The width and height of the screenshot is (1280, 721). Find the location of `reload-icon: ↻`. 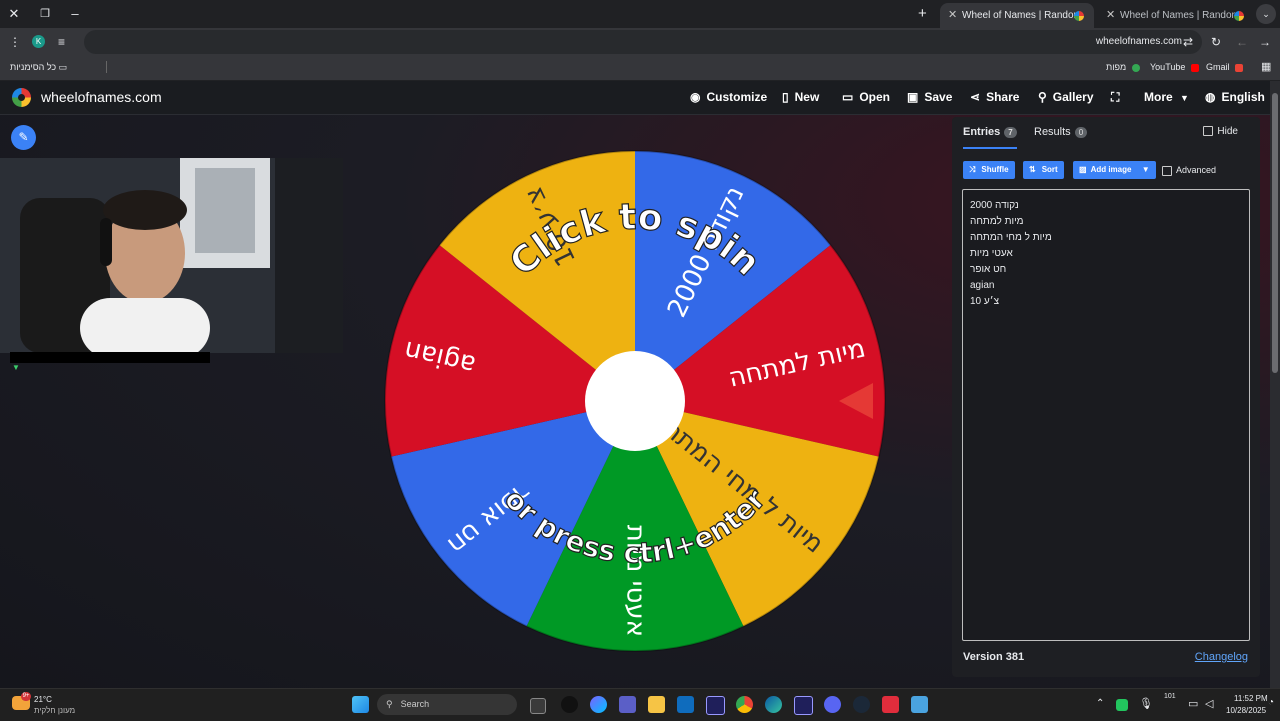

reload-icon: ↻ is located at coordinates (1216, 42).